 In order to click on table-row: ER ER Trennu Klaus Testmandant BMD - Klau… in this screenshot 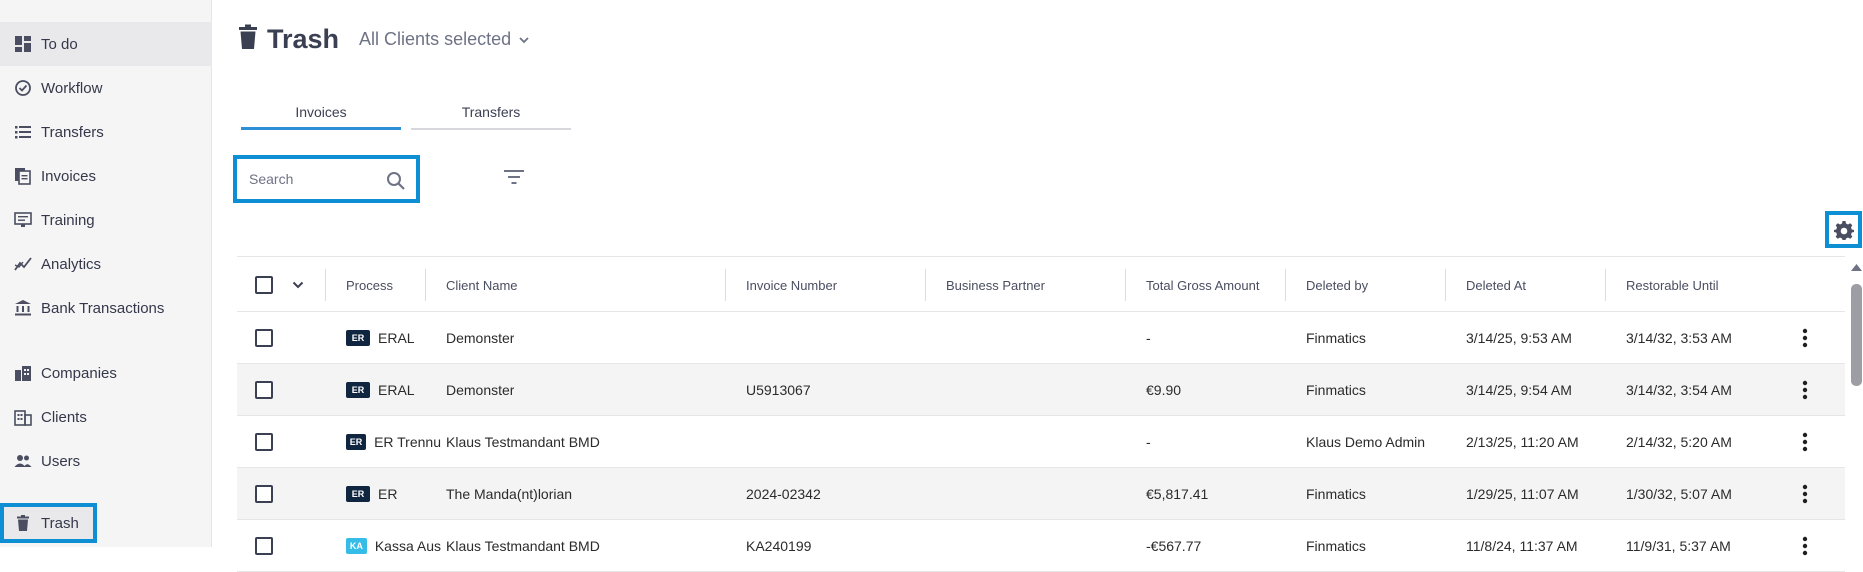, I will do `click(1041, 442)`.